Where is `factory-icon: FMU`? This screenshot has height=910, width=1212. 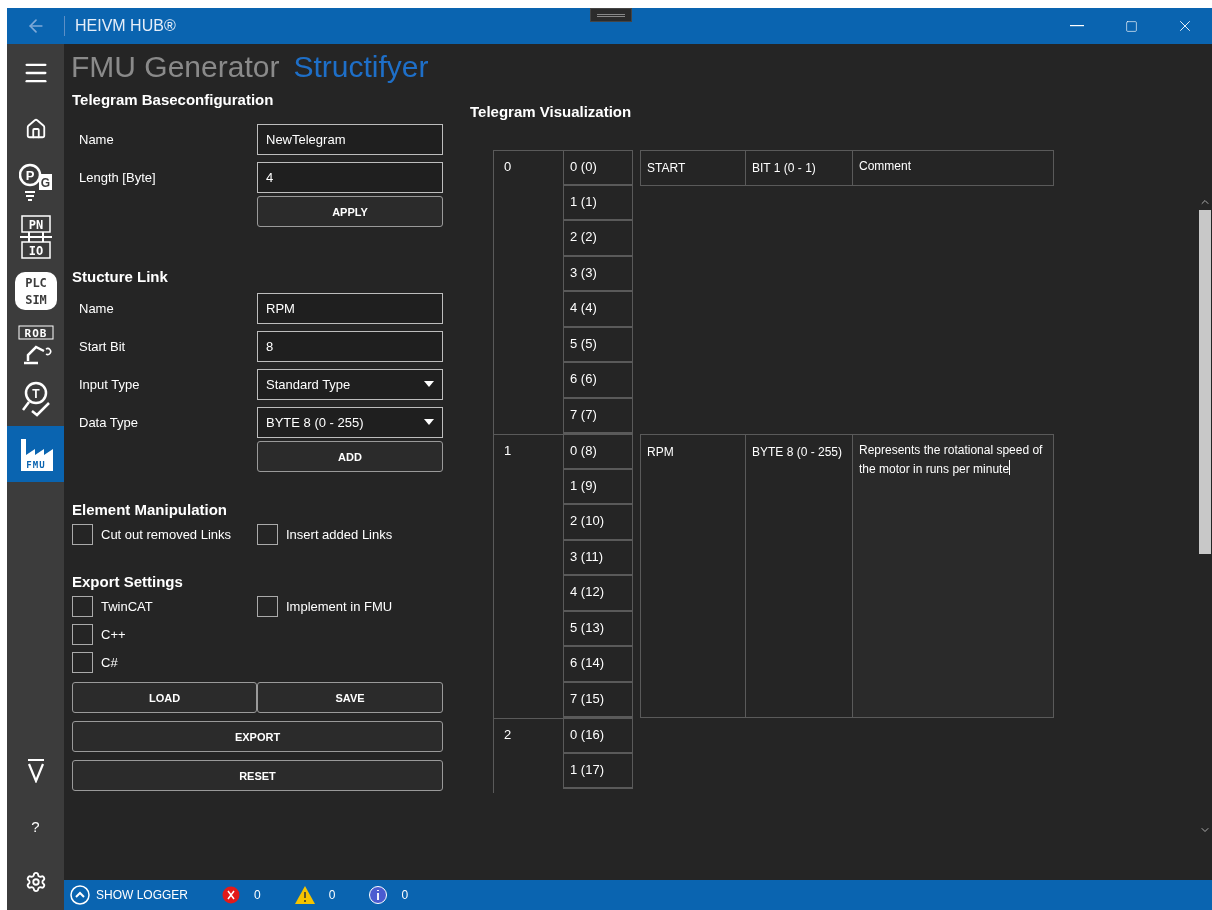 factory-icon: FMU is located at coordinates (35, 454).